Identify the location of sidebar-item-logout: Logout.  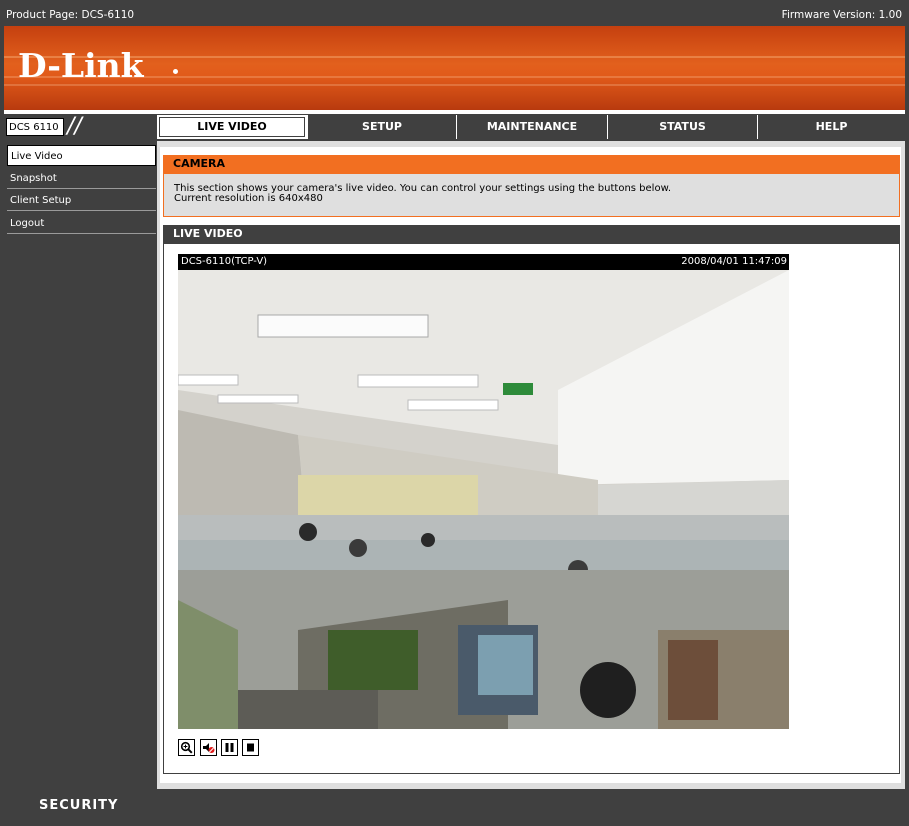
(81, 223).